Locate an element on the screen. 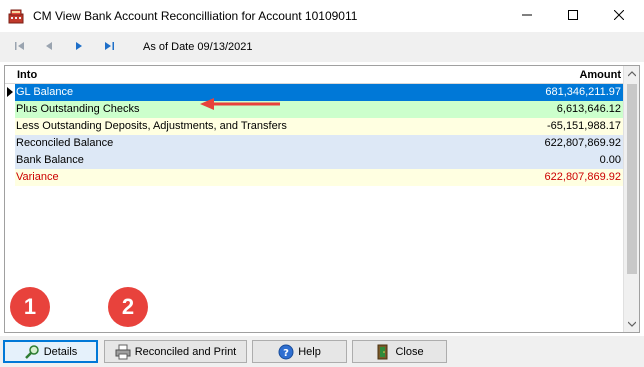 Image resolution: width=644 pixels, height=367 pixels. reconciled-and-print-button: Reconciled and Print is located at coordinates (175, 351).